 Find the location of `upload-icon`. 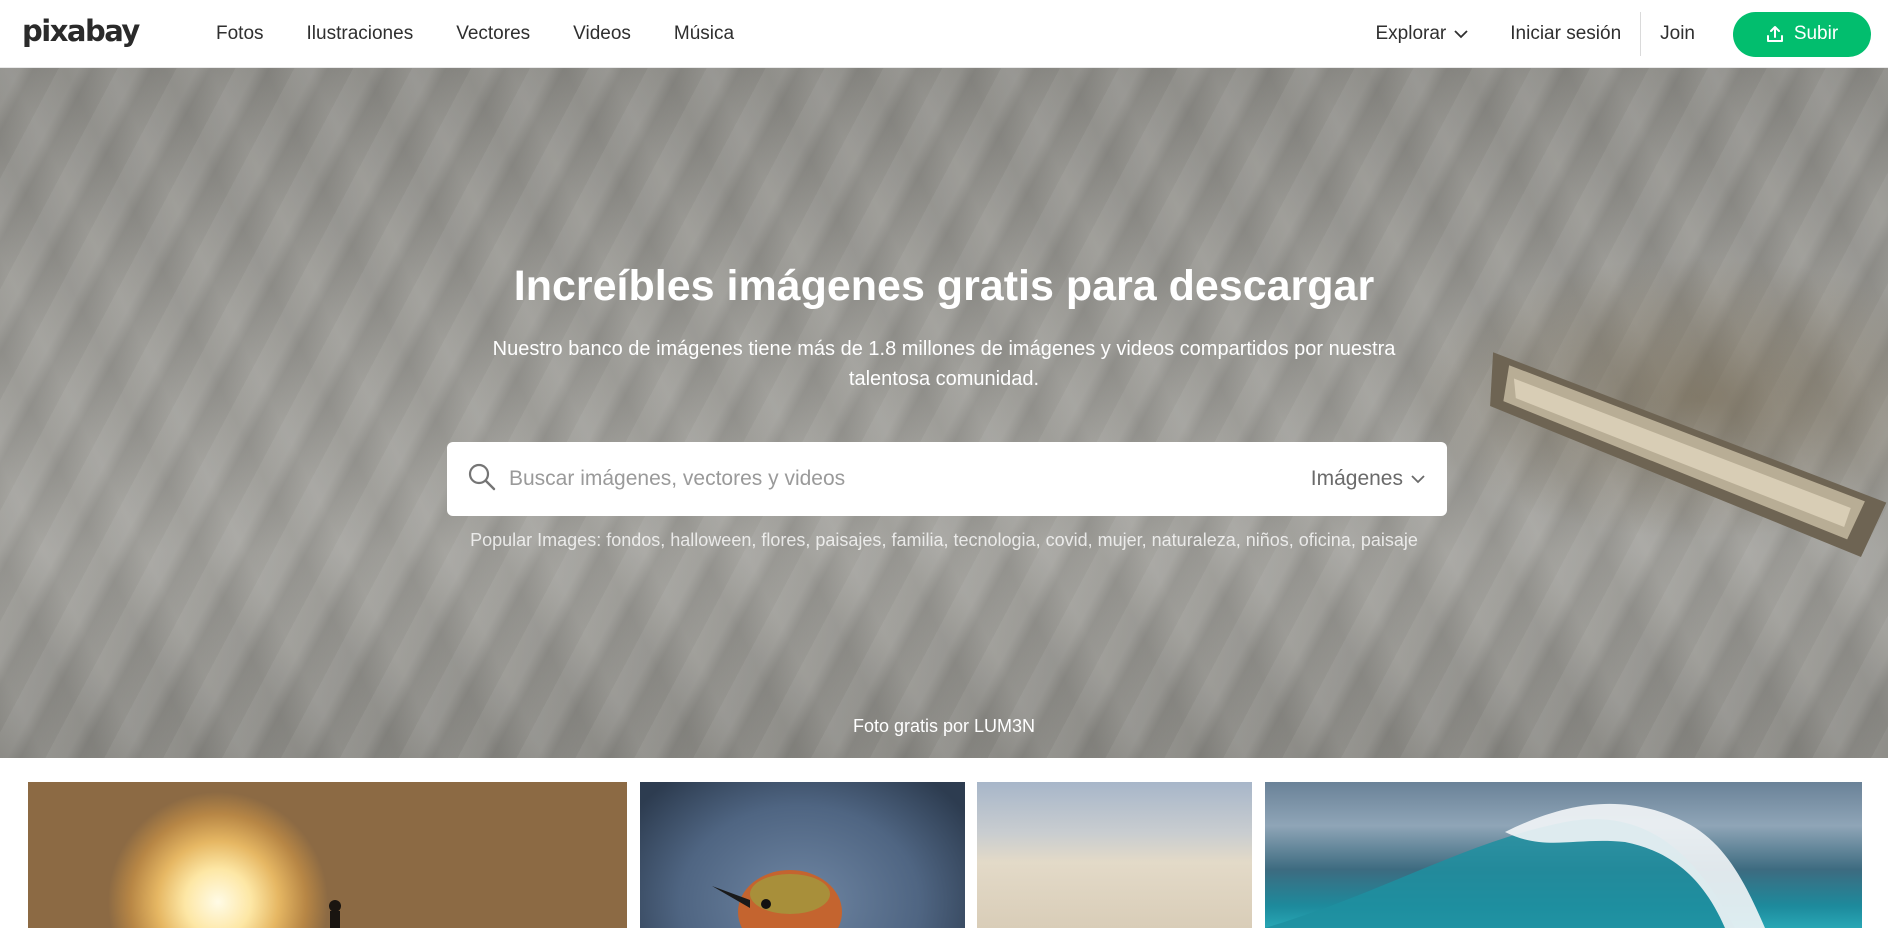

upload-icon is located at coordinates (1774, 34).